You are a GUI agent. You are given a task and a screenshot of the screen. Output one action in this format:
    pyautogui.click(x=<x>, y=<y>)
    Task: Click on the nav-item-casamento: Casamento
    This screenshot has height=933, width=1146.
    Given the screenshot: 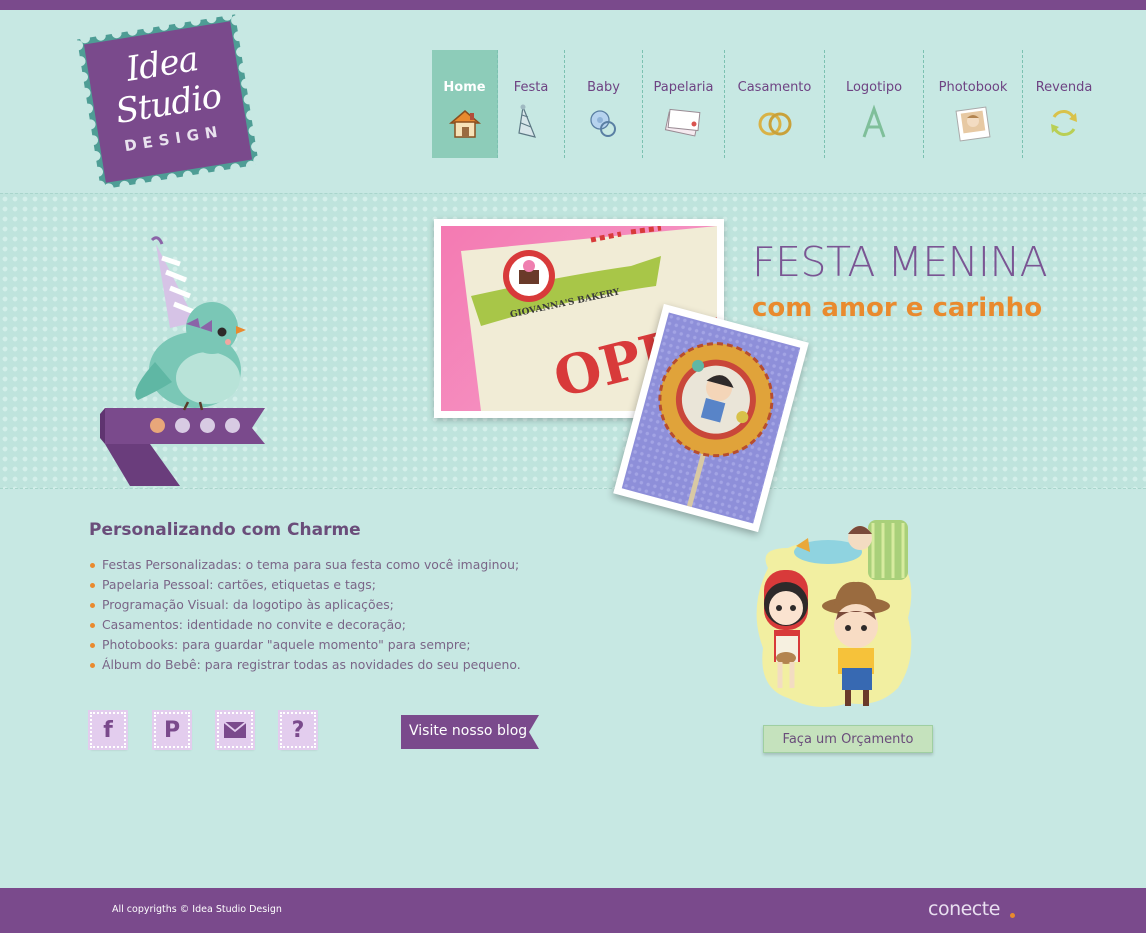 What is the action you would take?
    pyautogui.click(x=775, y=104)
    